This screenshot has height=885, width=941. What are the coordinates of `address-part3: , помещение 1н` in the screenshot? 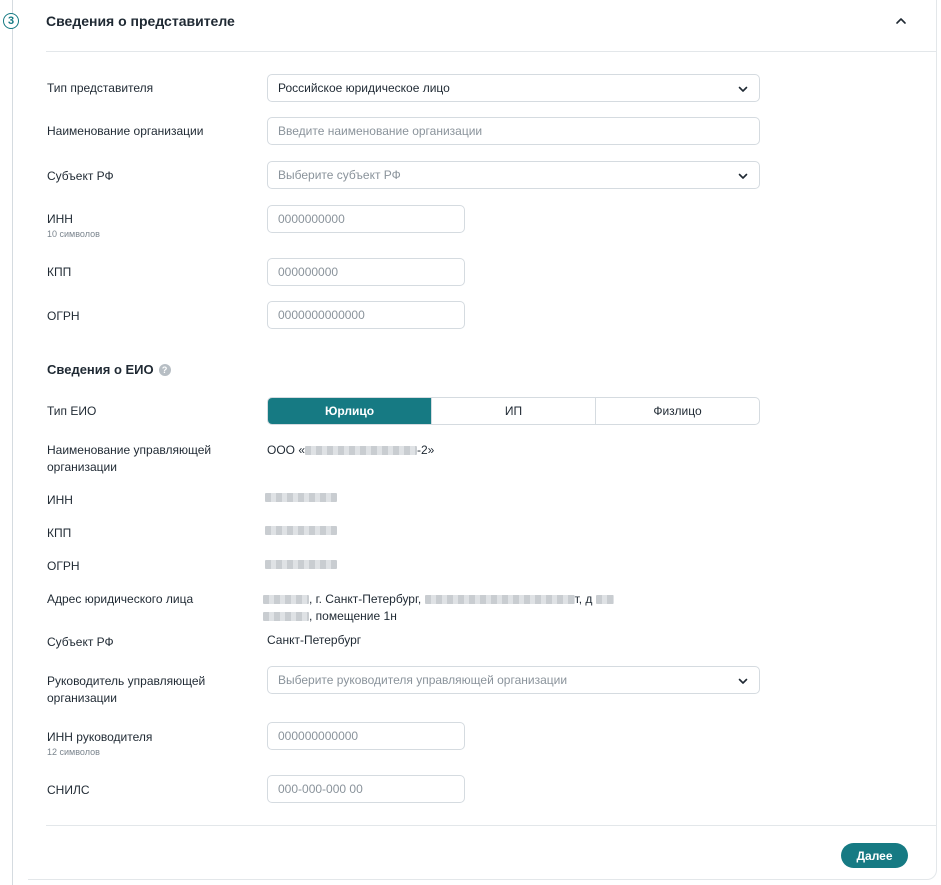 It's located at (353, 616).